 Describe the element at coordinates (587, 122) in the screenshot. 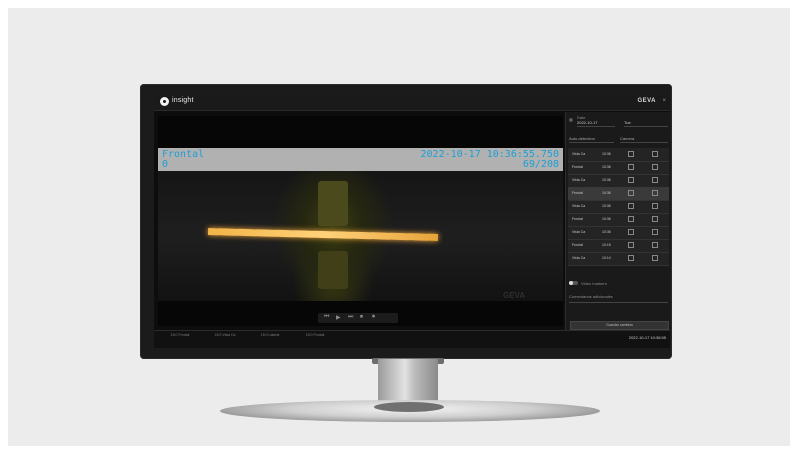

I see `date-input: 2022-10-17` at that location.